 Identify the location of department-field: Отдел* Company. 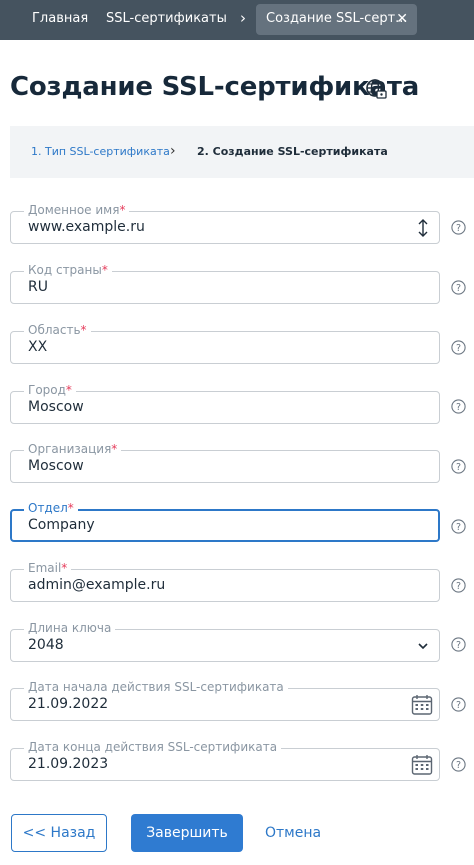
(225, 521).